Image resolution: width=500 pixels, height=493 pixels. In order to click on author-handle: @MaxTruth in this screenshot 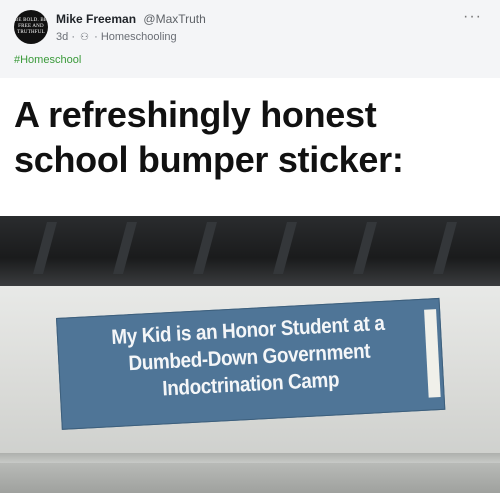, I will do `click(174, 19)`.